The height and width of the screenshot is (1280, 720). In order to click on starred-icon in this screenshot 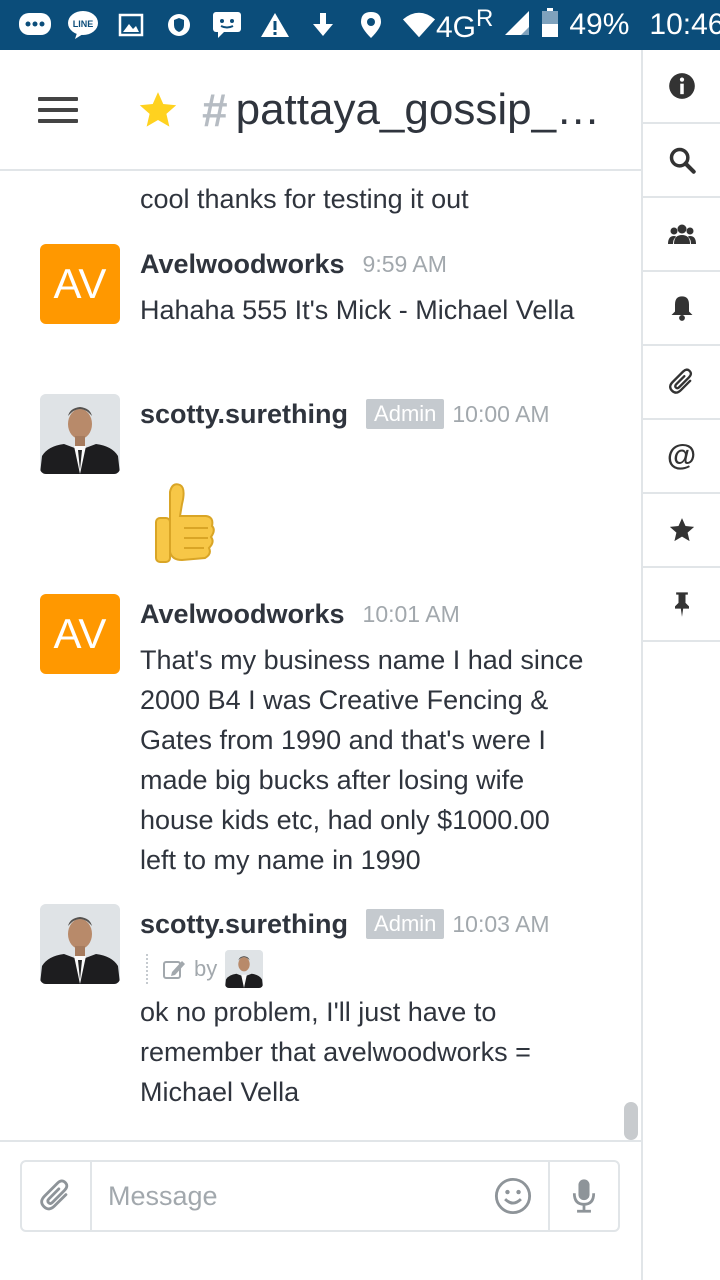, I will do `click(681, 530)`.